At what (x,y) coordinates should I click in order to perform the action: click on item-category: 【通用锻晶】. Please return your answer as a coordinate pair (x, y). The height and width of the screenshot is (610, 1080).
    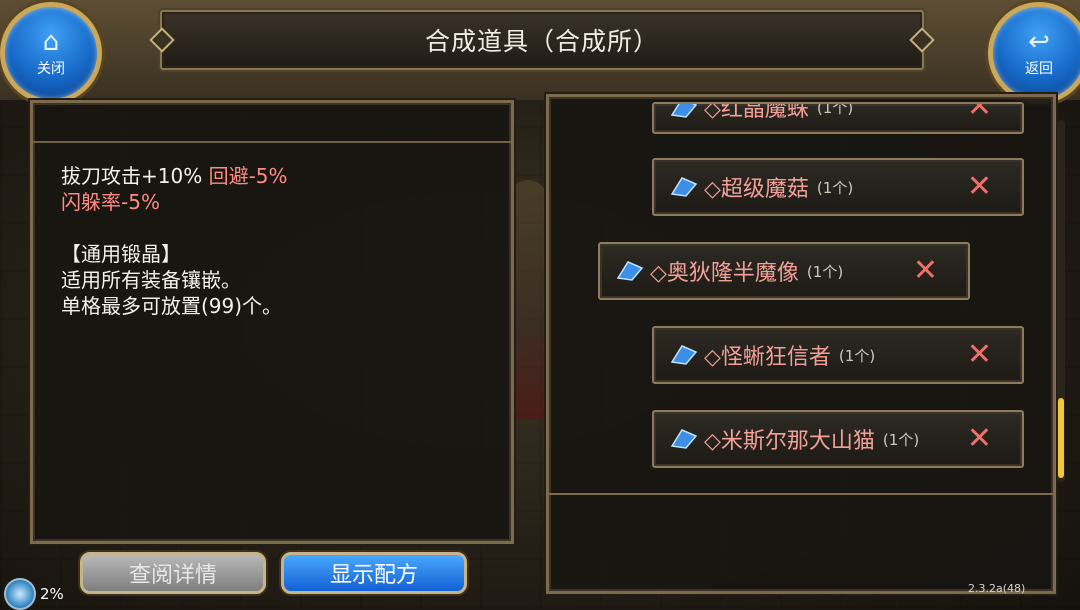
    Looking at the image, I should click on (121, 254).